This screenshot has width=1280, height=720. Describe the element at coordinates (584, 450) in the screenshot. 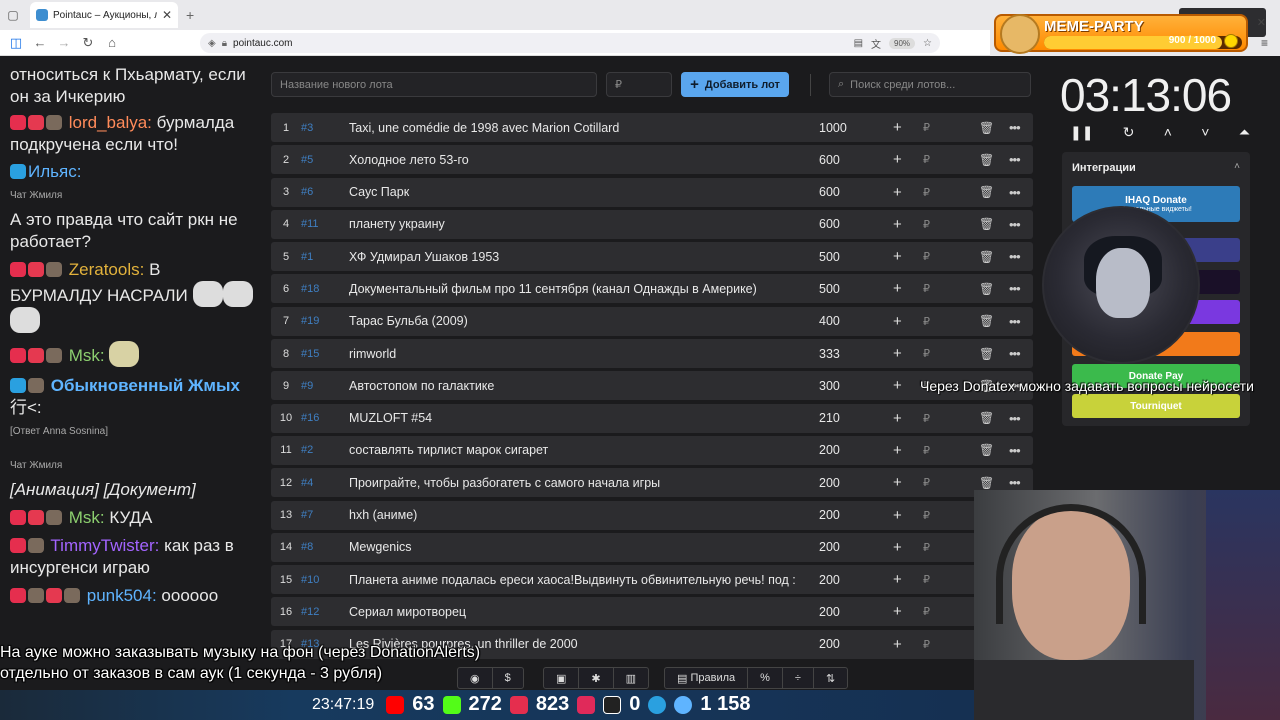

I see `lot-name: составлять тирлист марок сигарет` at that location.